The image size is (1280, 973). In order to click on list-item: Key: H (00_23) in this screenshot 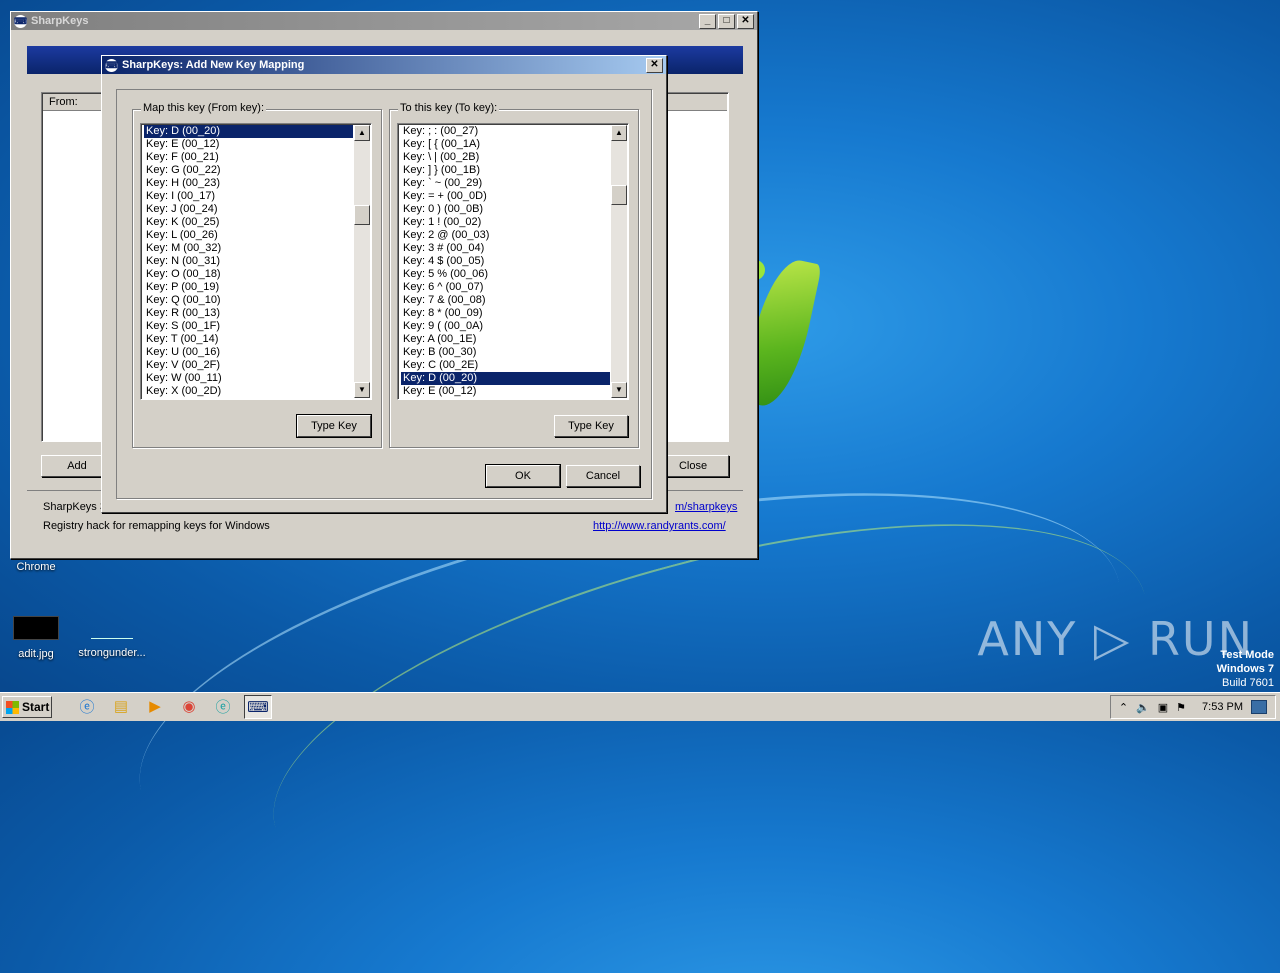, I will do `click(248, 183)`.